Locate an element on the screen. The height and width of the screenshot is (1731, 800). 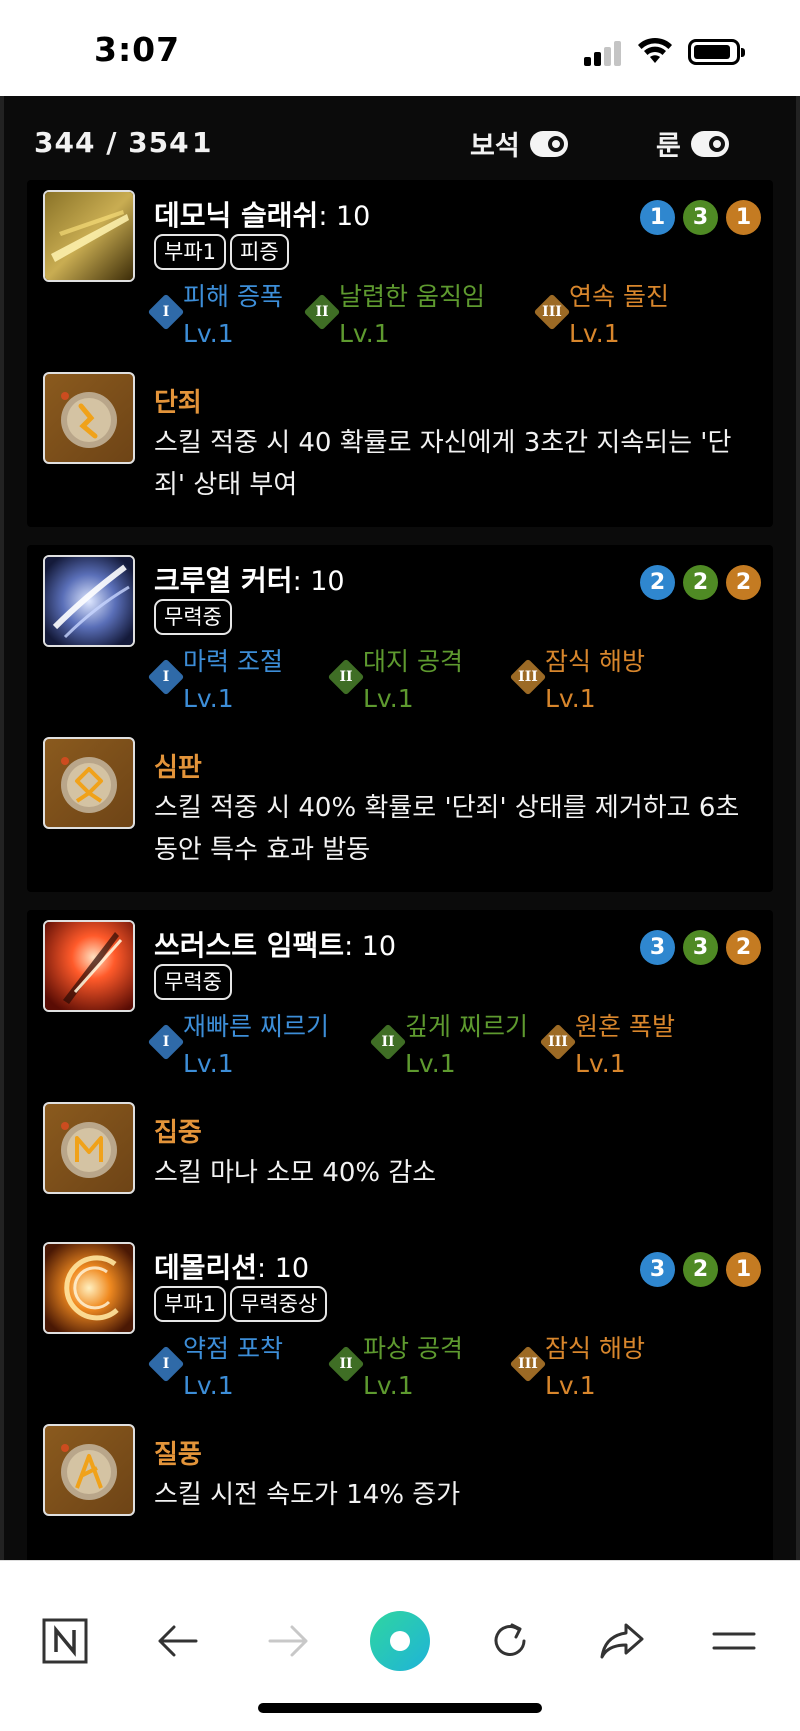
skill-icon-demolition is located at coordinates (89, 1288).